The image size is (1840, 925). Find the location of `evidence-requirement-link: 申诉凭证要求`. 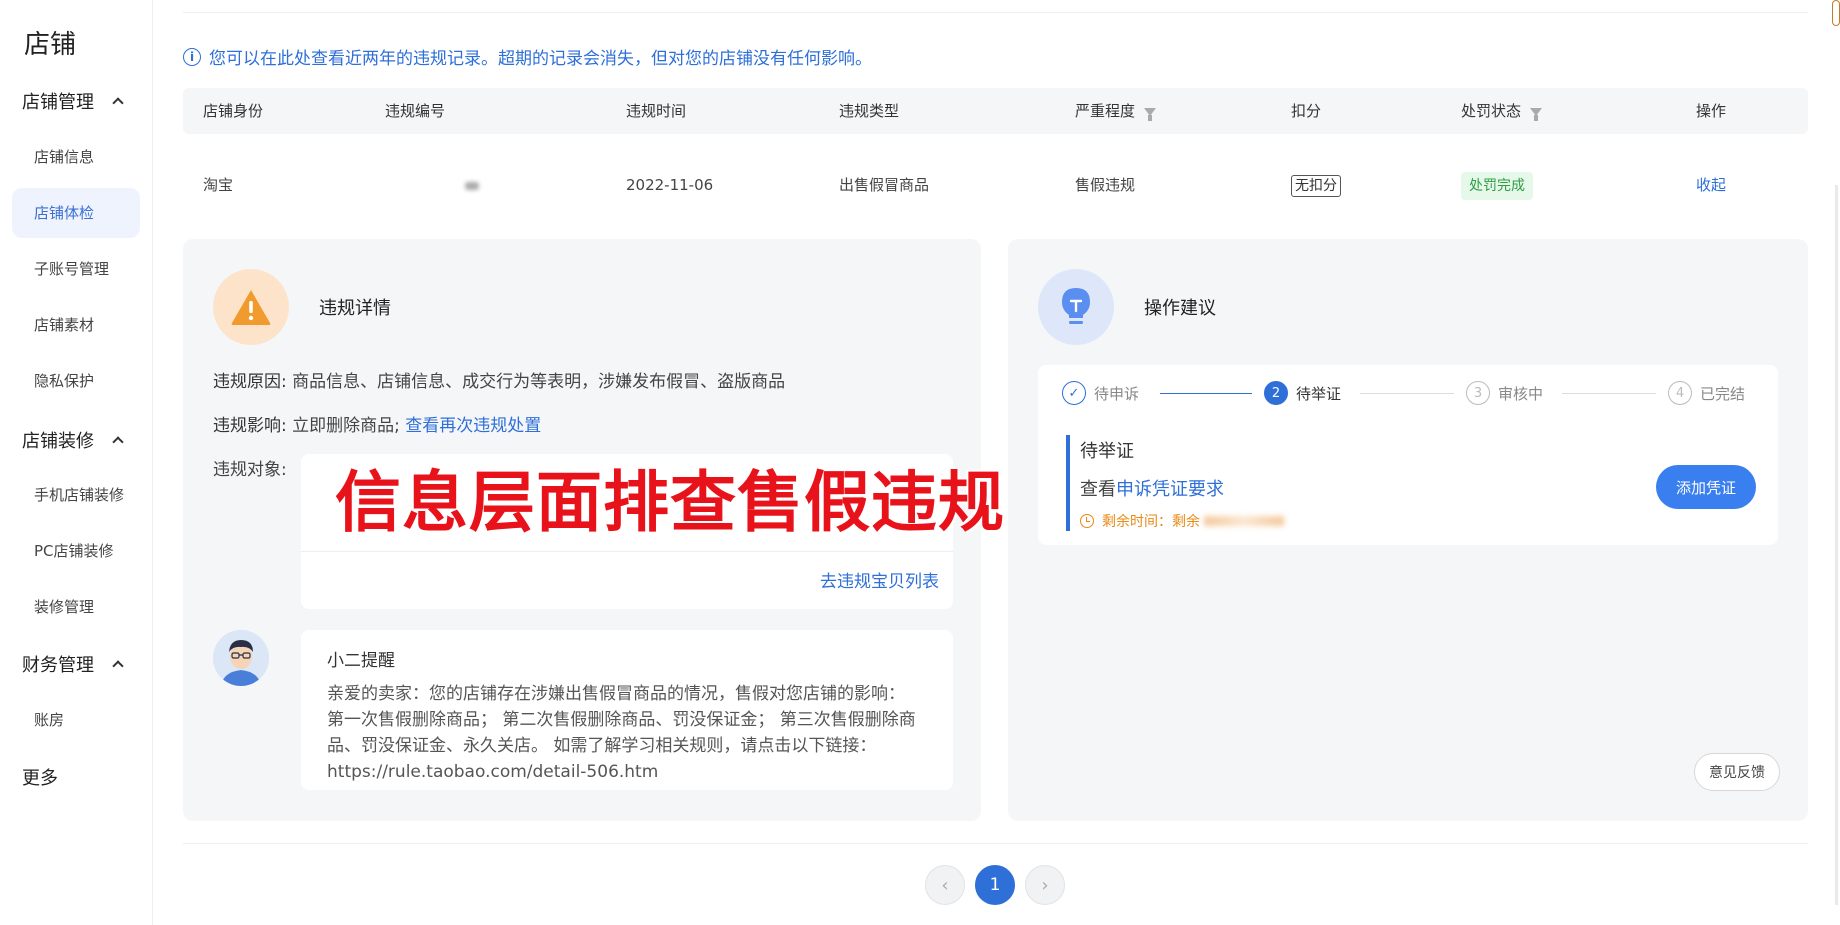

evidence-requirement-link: 申诉凭证要求 is located at coordinates (1170, 489).